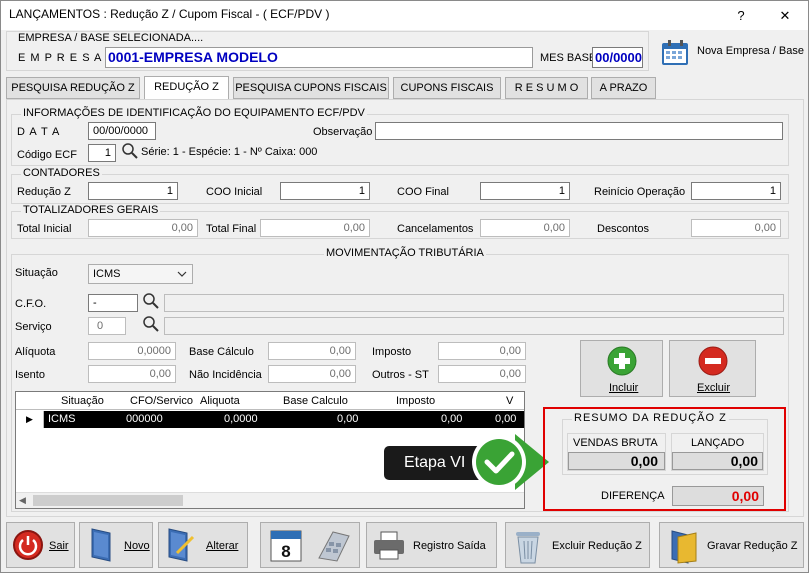  What do you see at coordinates (181, 545) in the screenshot?
I see `edit-document-icon` at bounding box center [181, 545].